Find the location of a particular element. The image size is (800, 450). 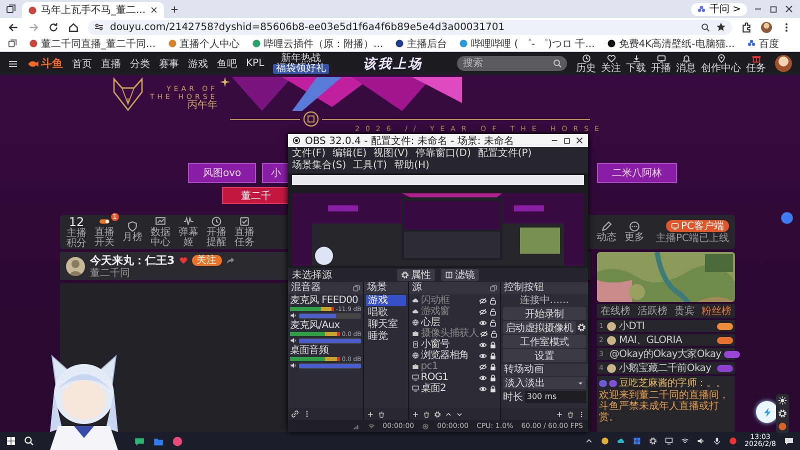

nav-link: 游戏 is located at coordinates (198, 63).